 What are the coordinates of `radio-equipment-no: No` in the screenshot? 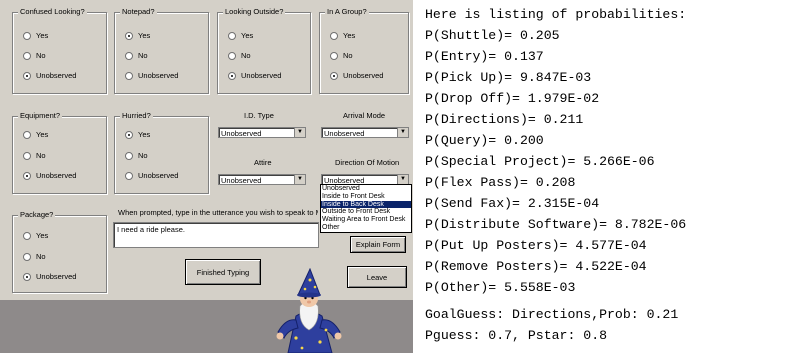 It's located at (34, 155).